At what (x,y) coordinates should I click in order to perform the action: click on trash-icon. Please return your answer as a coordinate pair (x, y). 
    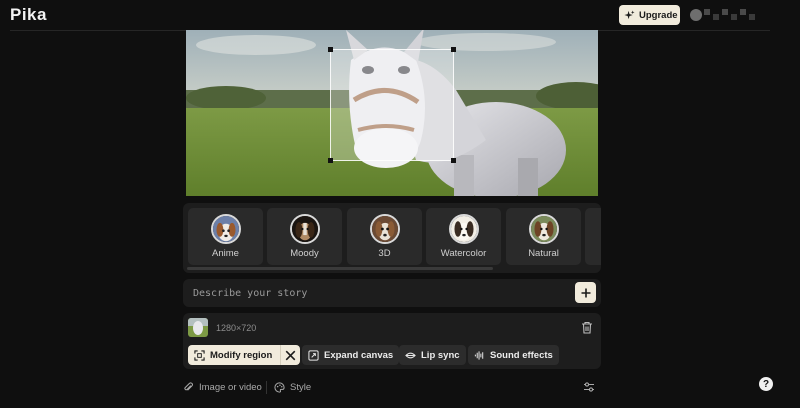
    Looking at the image, I should click on (587, 327).